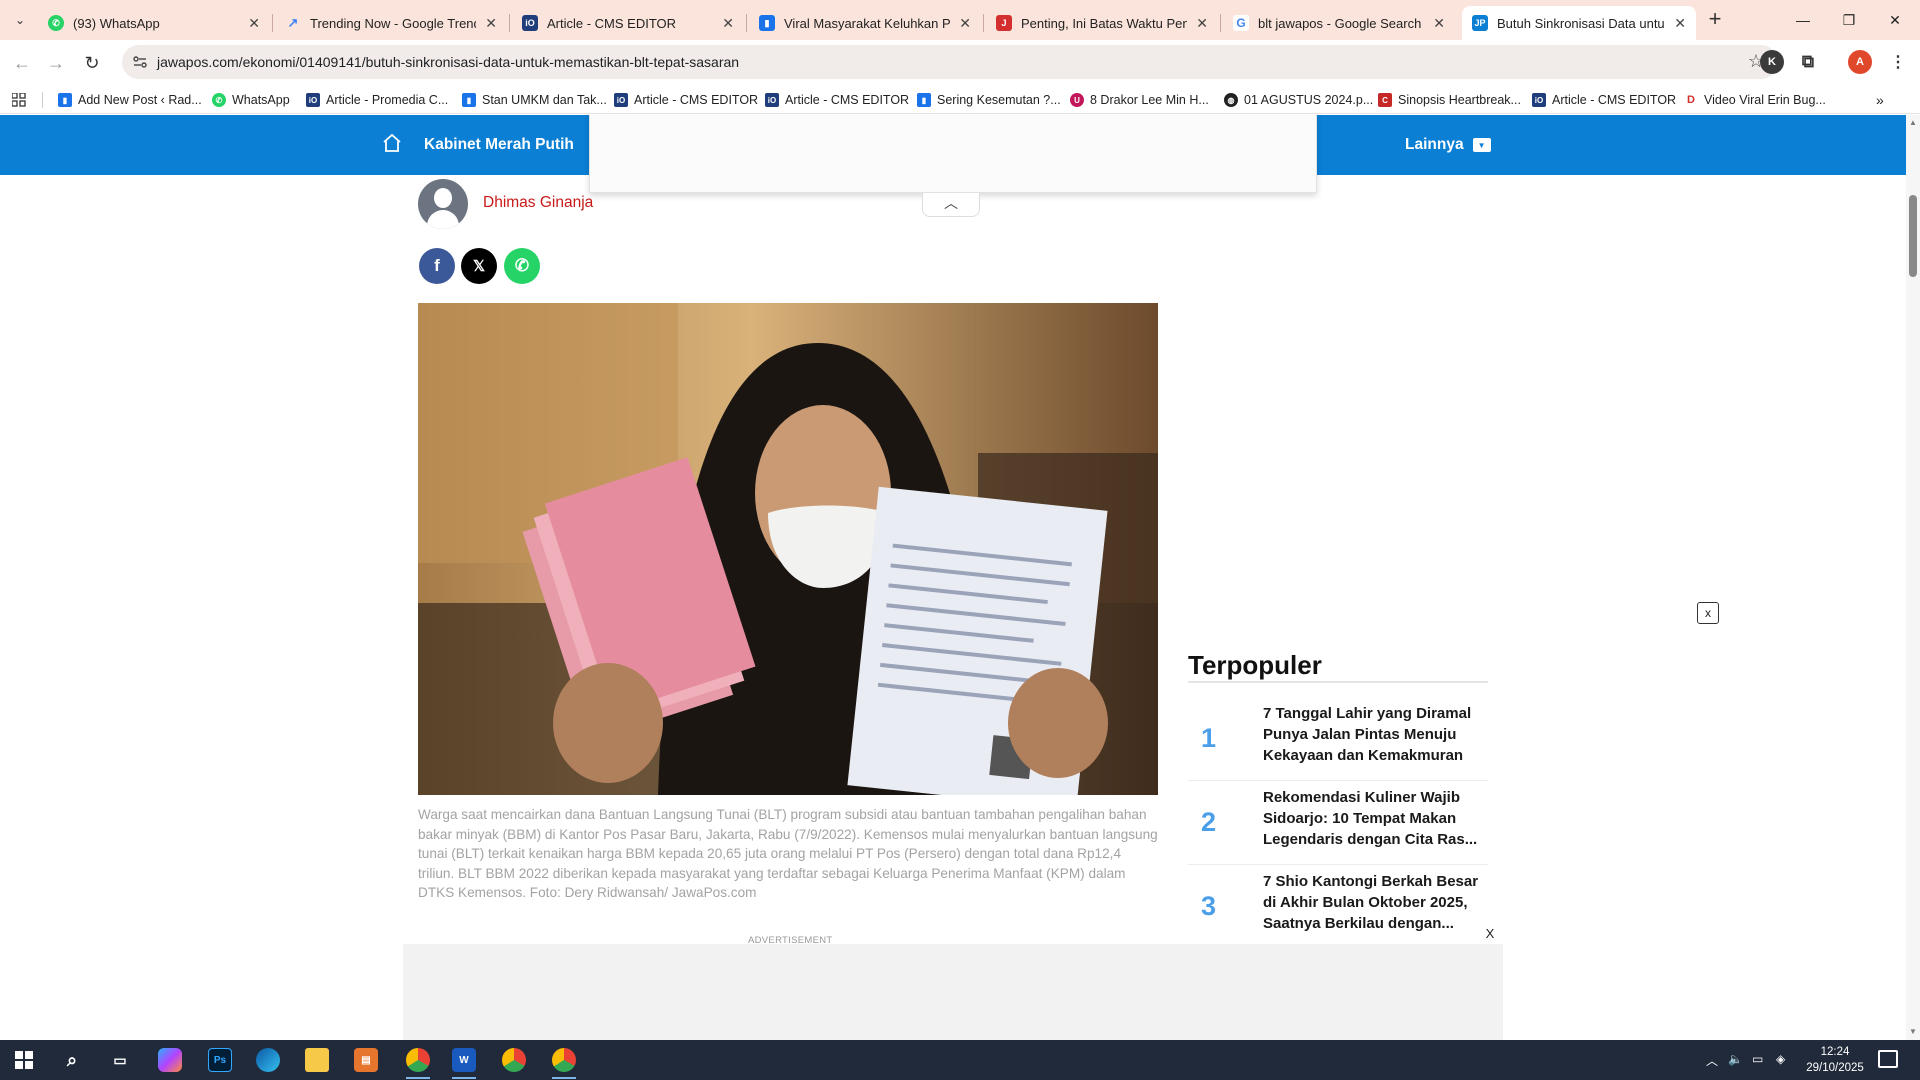  I want to click on network-icon: ▭, so click(1757, 1059).